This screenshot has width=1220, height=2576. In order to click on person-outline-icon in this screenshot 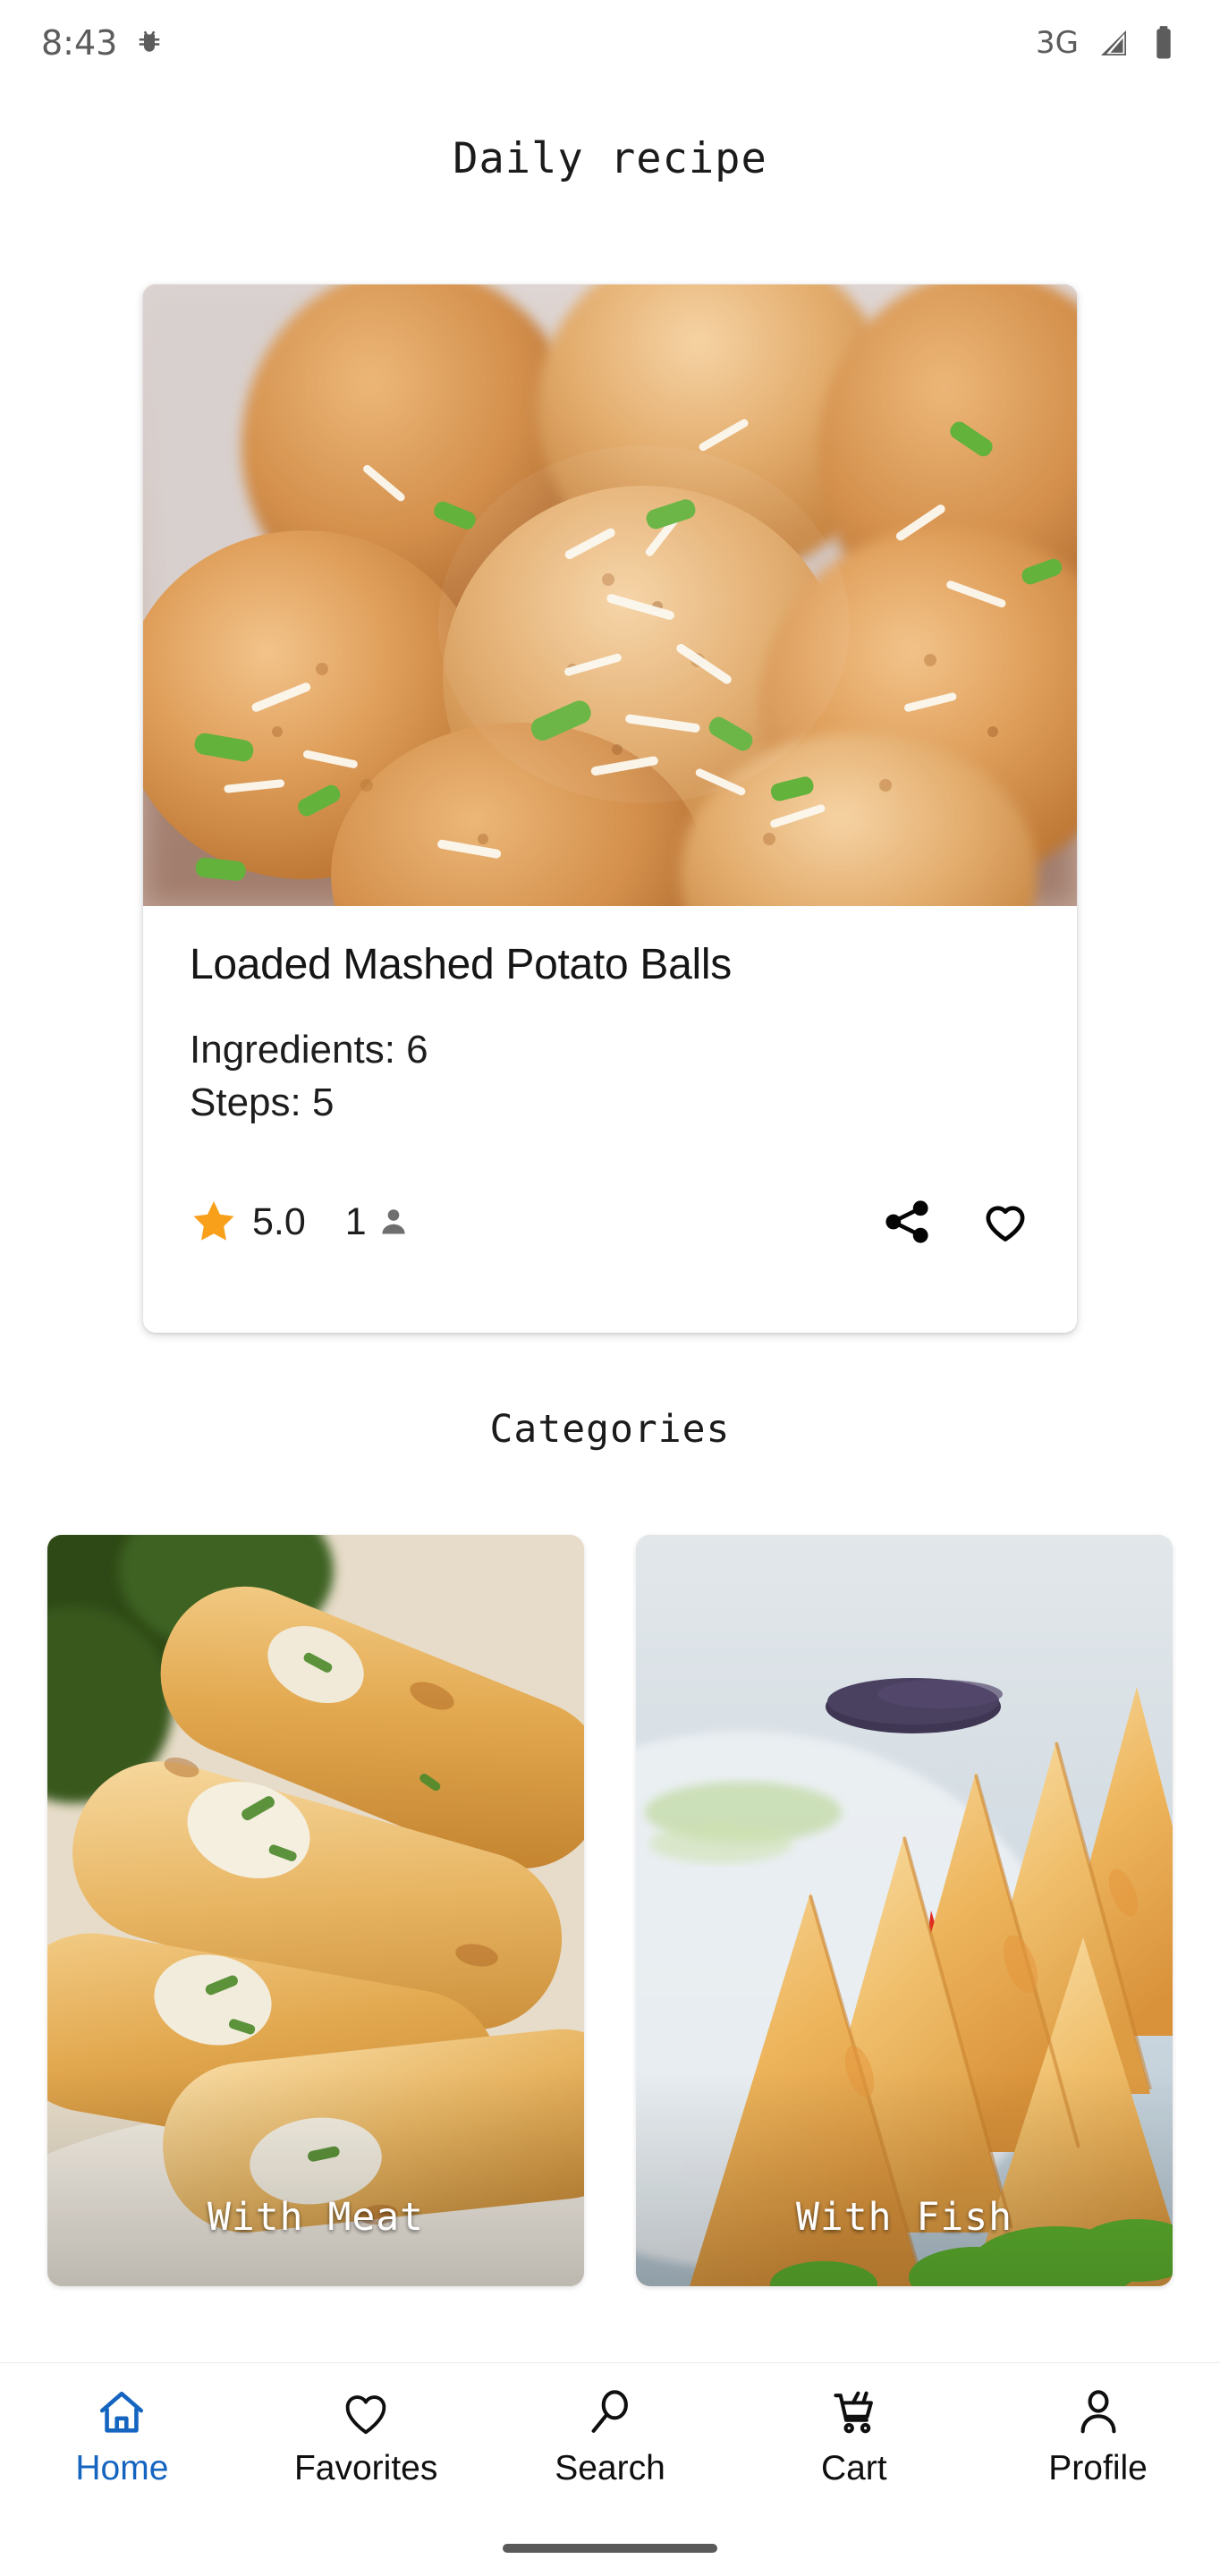, I will do `click(1098, 2412)`.